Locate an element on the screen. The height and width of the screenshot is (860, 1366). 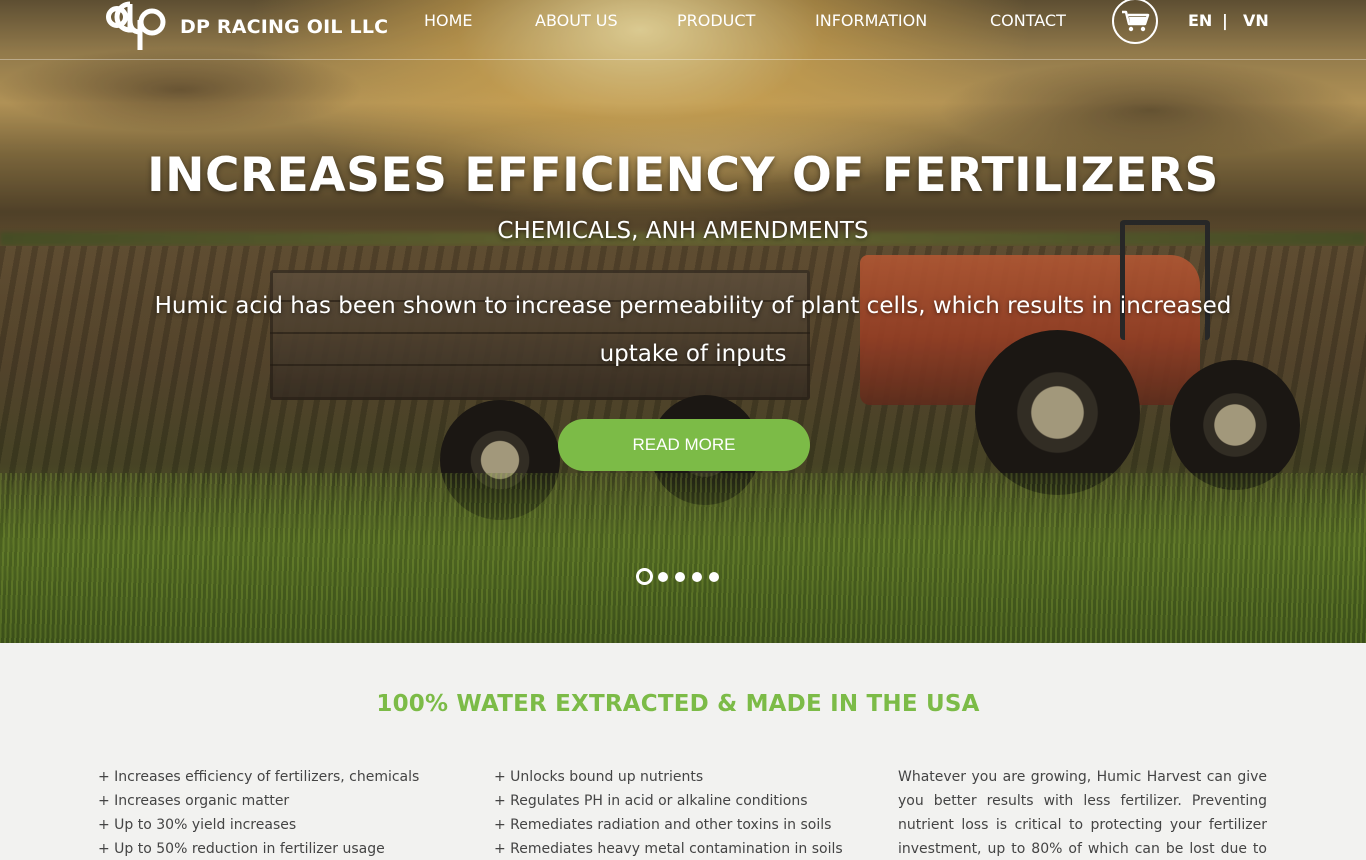
features-title: 100% WATER EXTRACTED & MADE IN THE USA is located at coordinates (678, 704).